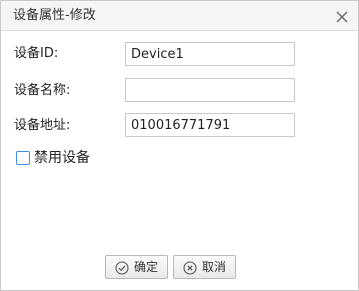 The width and height of the screenshot is (359, 291). I want to click on disable-device-label: 禁用设备, so click(62, 158).